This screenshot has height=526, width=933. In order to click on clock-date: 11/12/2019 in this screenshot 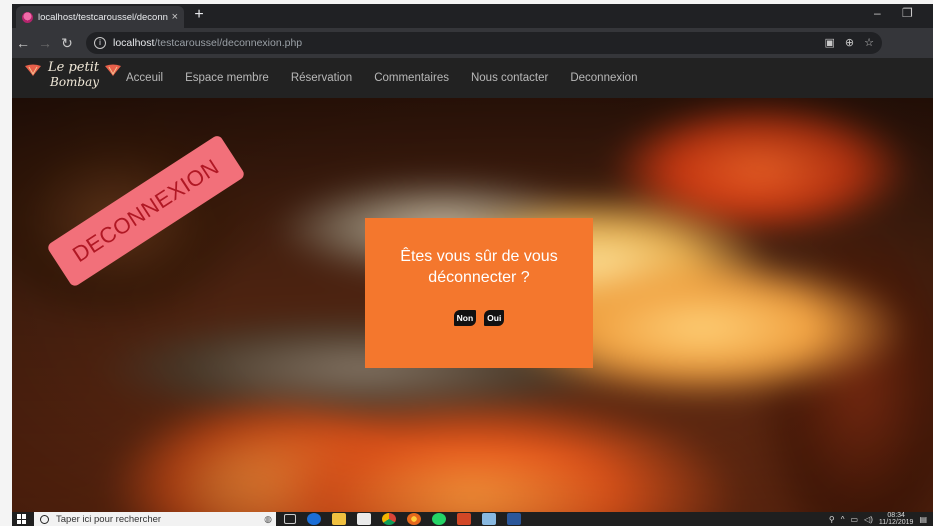, I will do `click(896, 522)`.